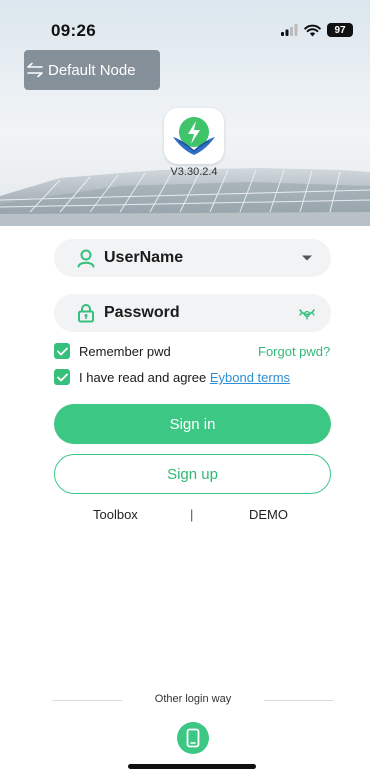 The image size is (370, 775). What do you see at coordinates (73, 30) in the screenshot?
I see `status-time: 09:26` at bounding box center [73, 30].